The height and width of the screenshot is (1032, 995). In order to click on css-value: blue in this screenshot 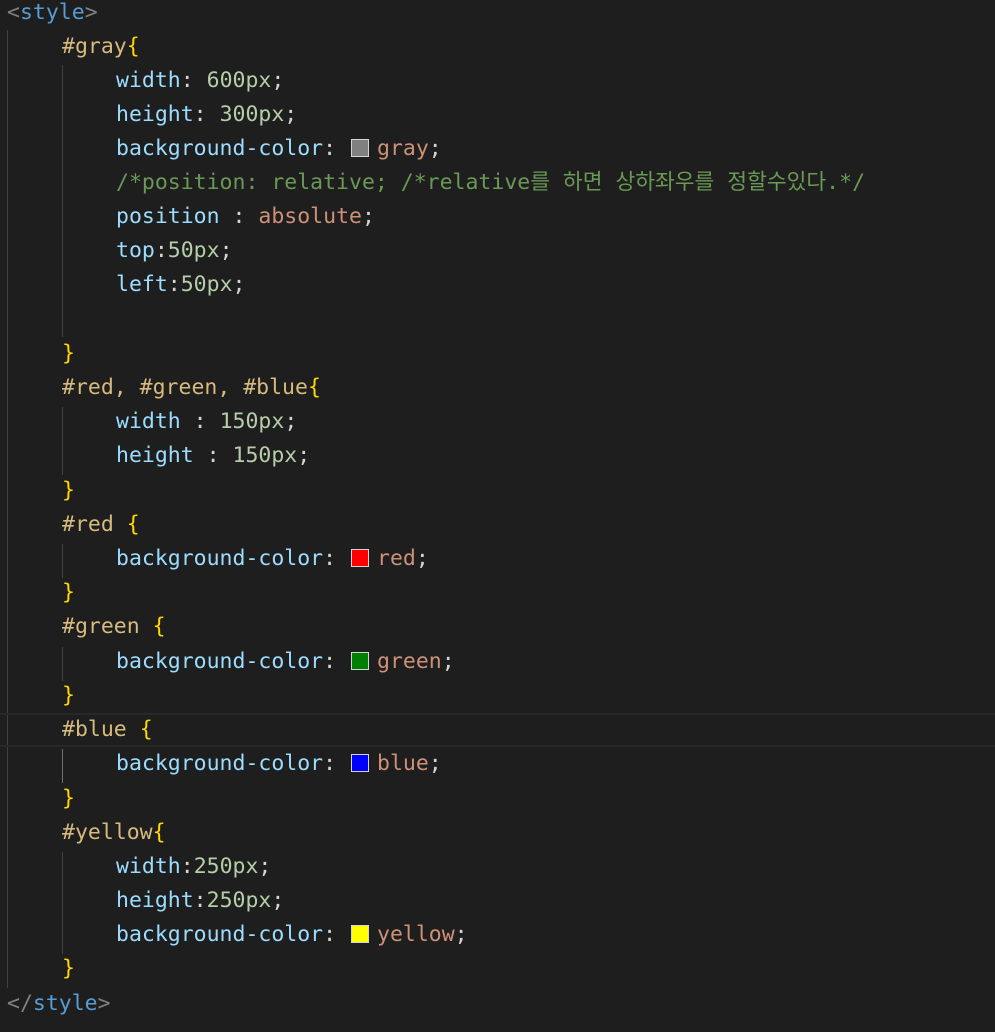, I will do `click(403, 763)`.